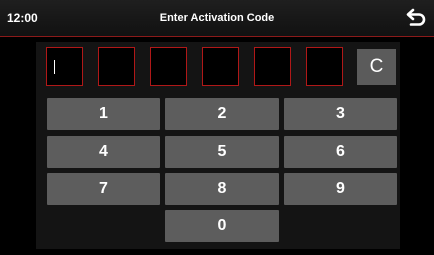 This screenshot has height=255, width=434. What do you see at coordinates (217, 36) in the screenshot?
I see `title-bar-divider` at bounding box center [217, 36].